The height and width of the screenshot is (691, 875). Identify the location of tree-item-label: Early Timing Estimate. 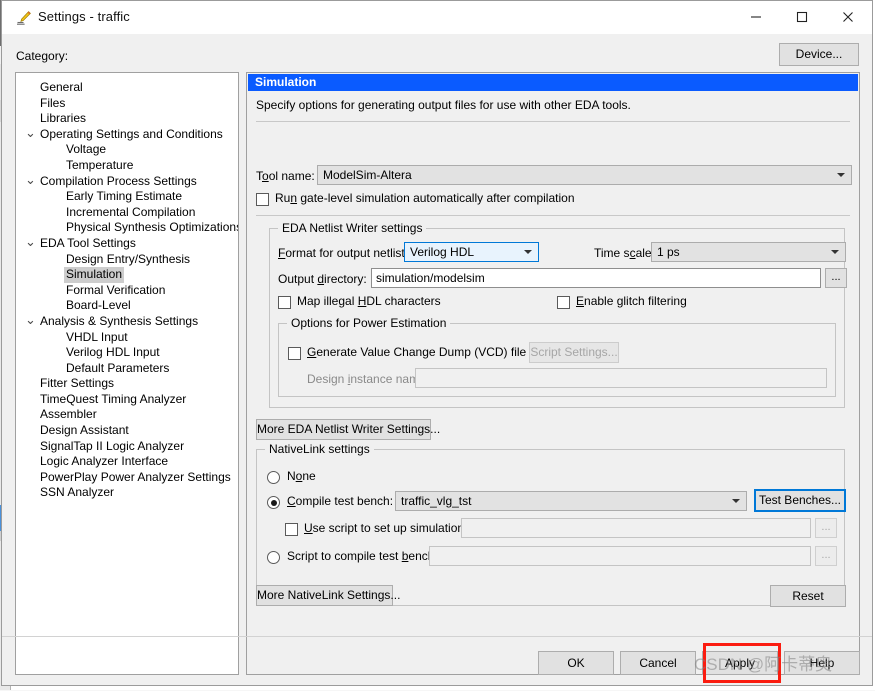
(124, 197).